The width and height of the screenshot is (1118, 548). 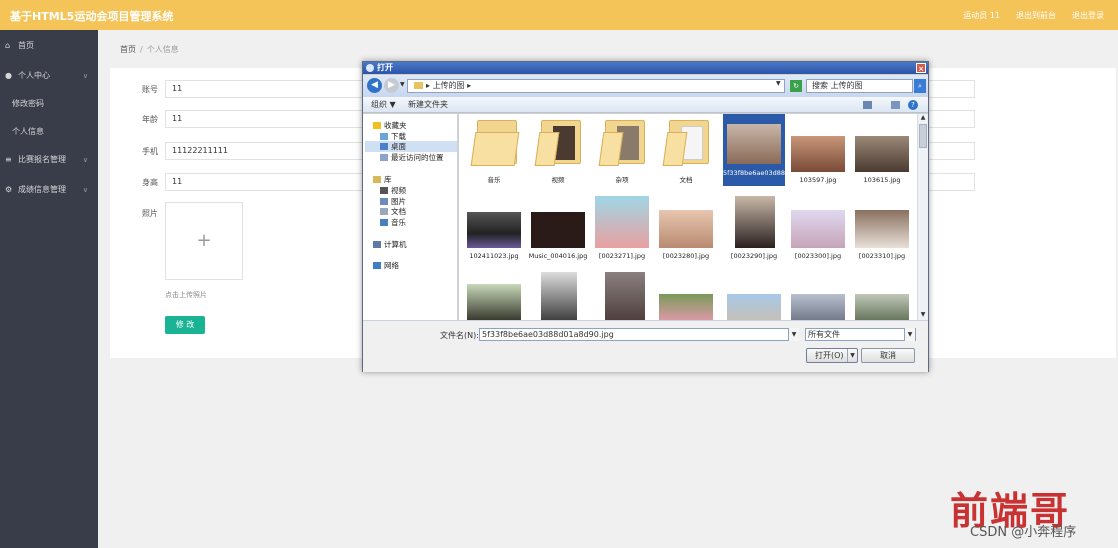 What do you see at coordinates (981, 15) in the screenshot?
I see `current-user: 运动员 11` at bounding box center [981, 15].